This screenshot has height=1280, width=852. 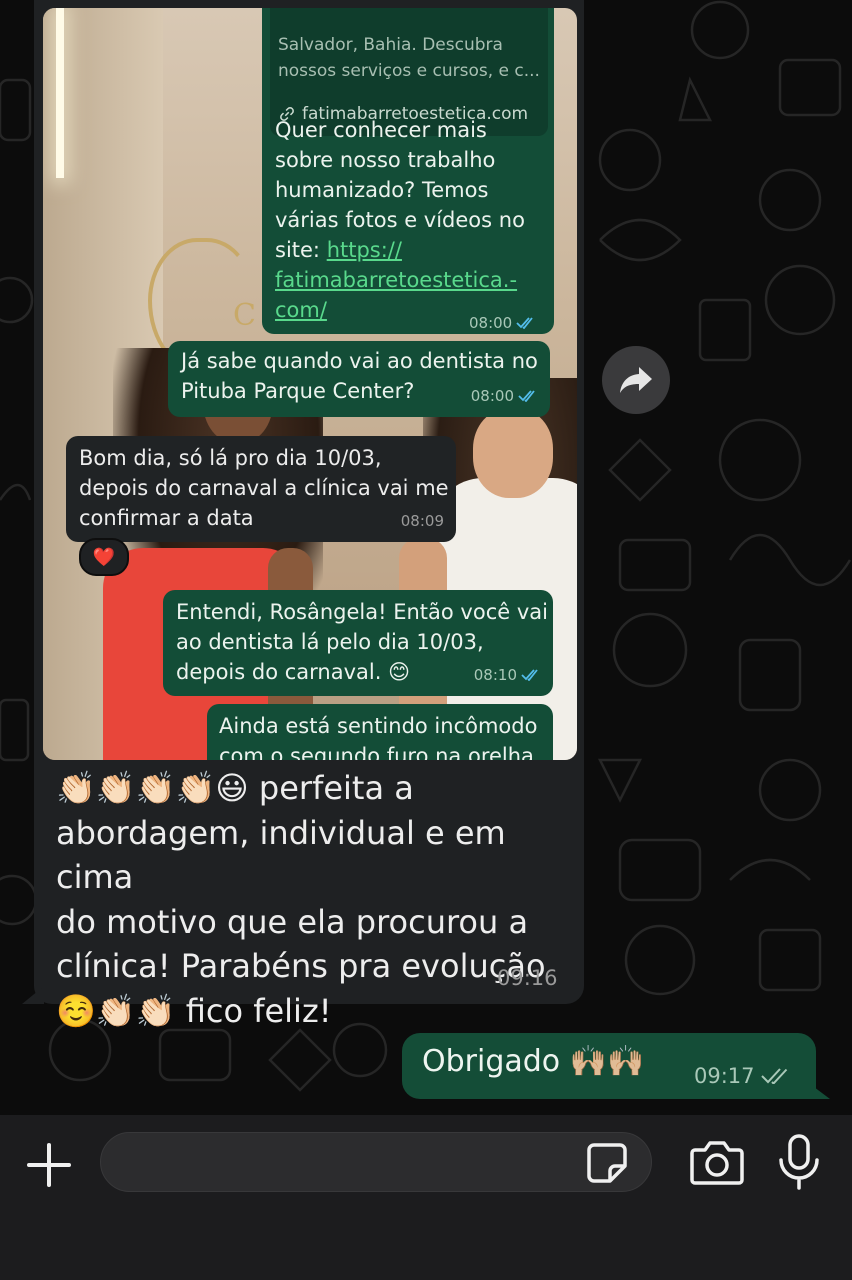 I want to click on embedded-time-3: 08:10, so click(x=507, y=675).